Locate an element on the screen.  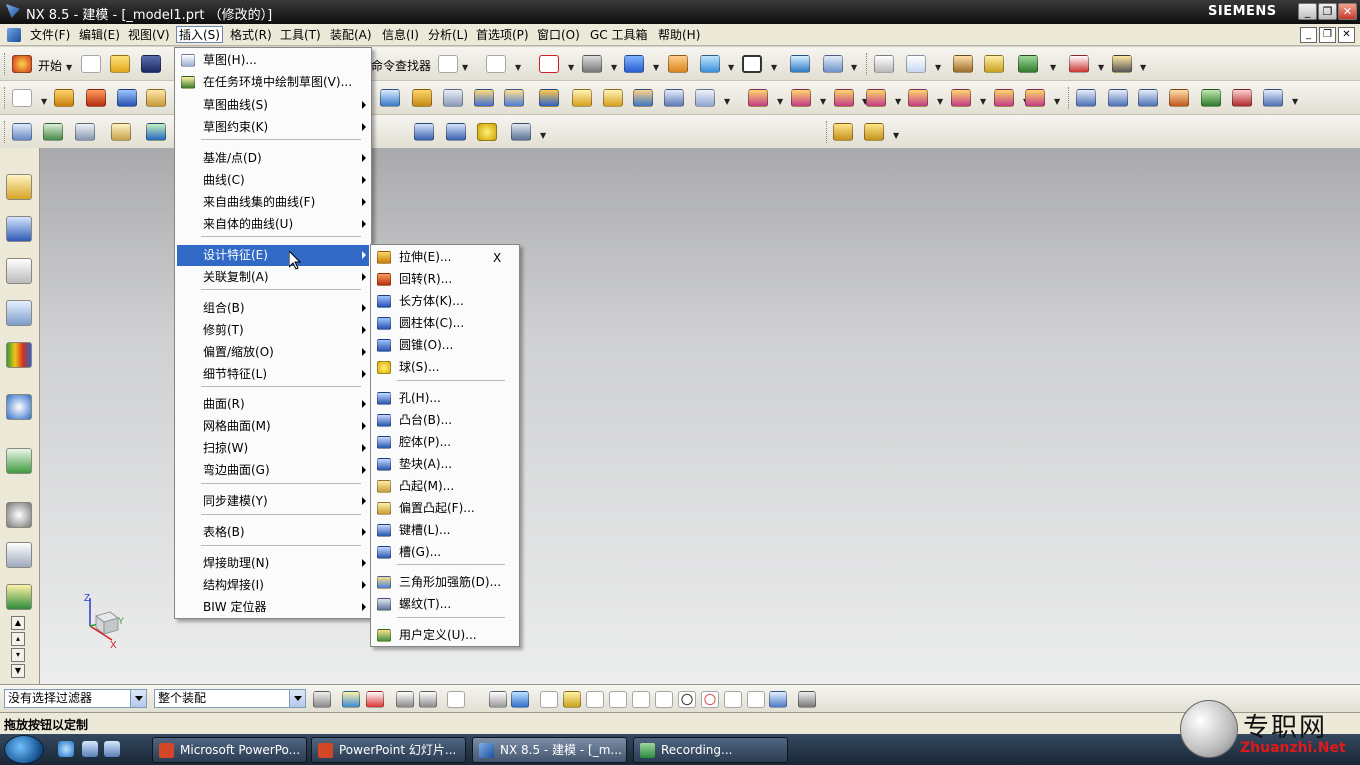
insert-menu-item-sweep: 扫掠(W) is located at coordinates (273, 448).